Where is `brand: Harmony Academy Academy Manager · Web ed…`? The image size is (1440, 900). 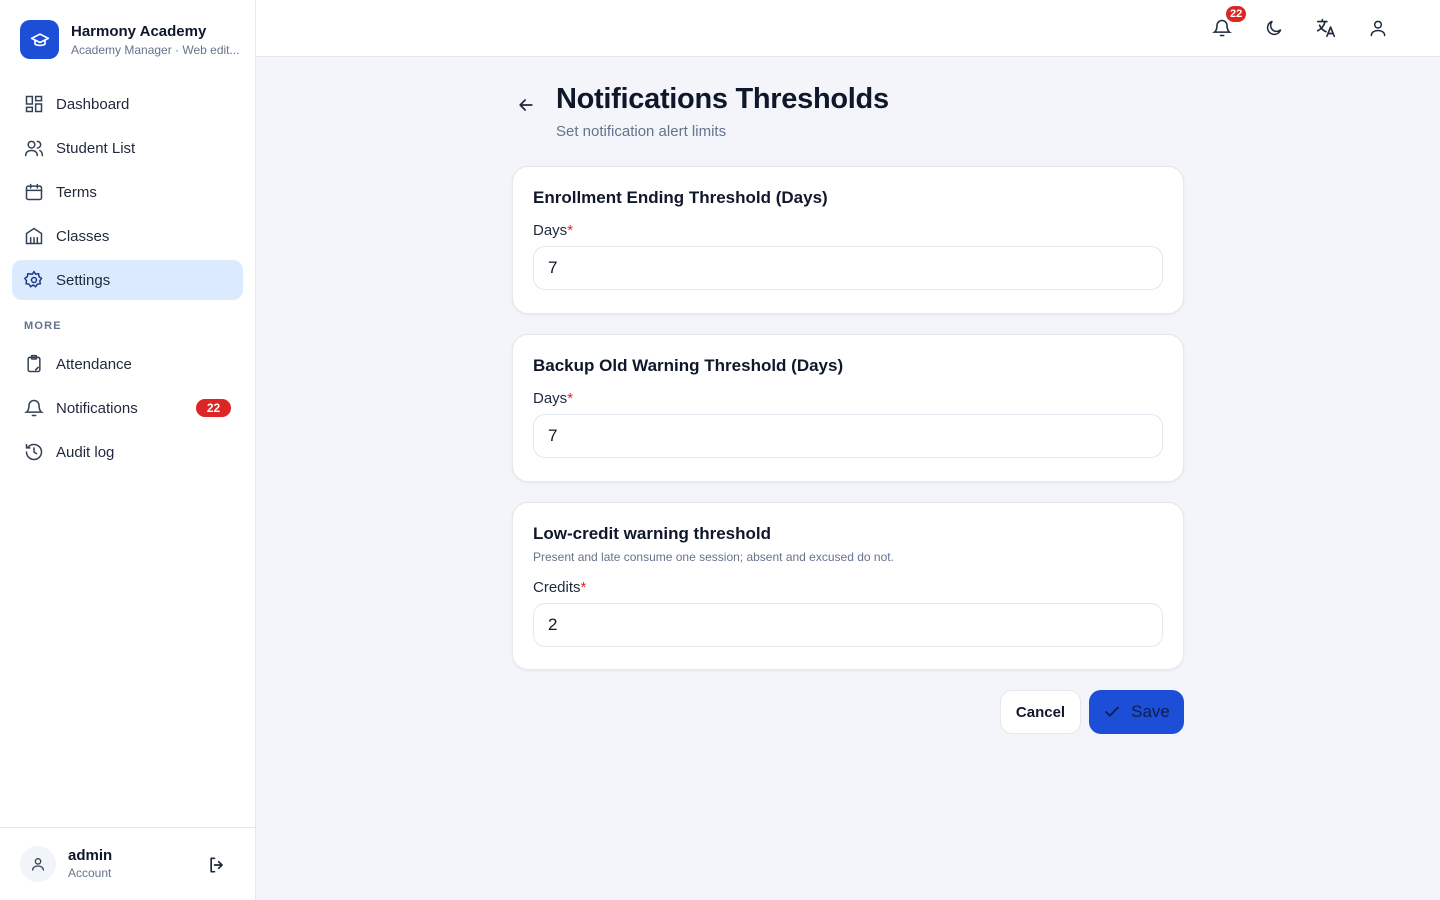 brand: Harmony Academy Academy Manager · Web ed… is located at coordinates (130, 39).